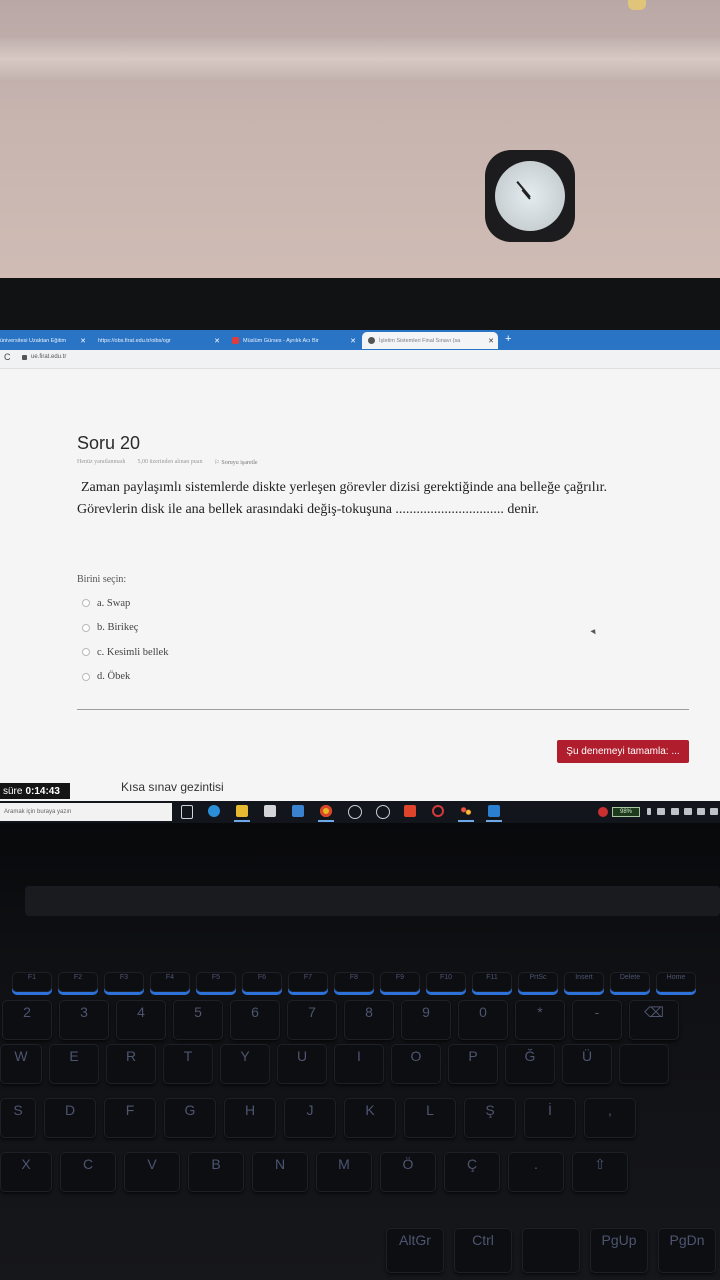  I want to click on mouse-cursor-icon, so click(594, 631).